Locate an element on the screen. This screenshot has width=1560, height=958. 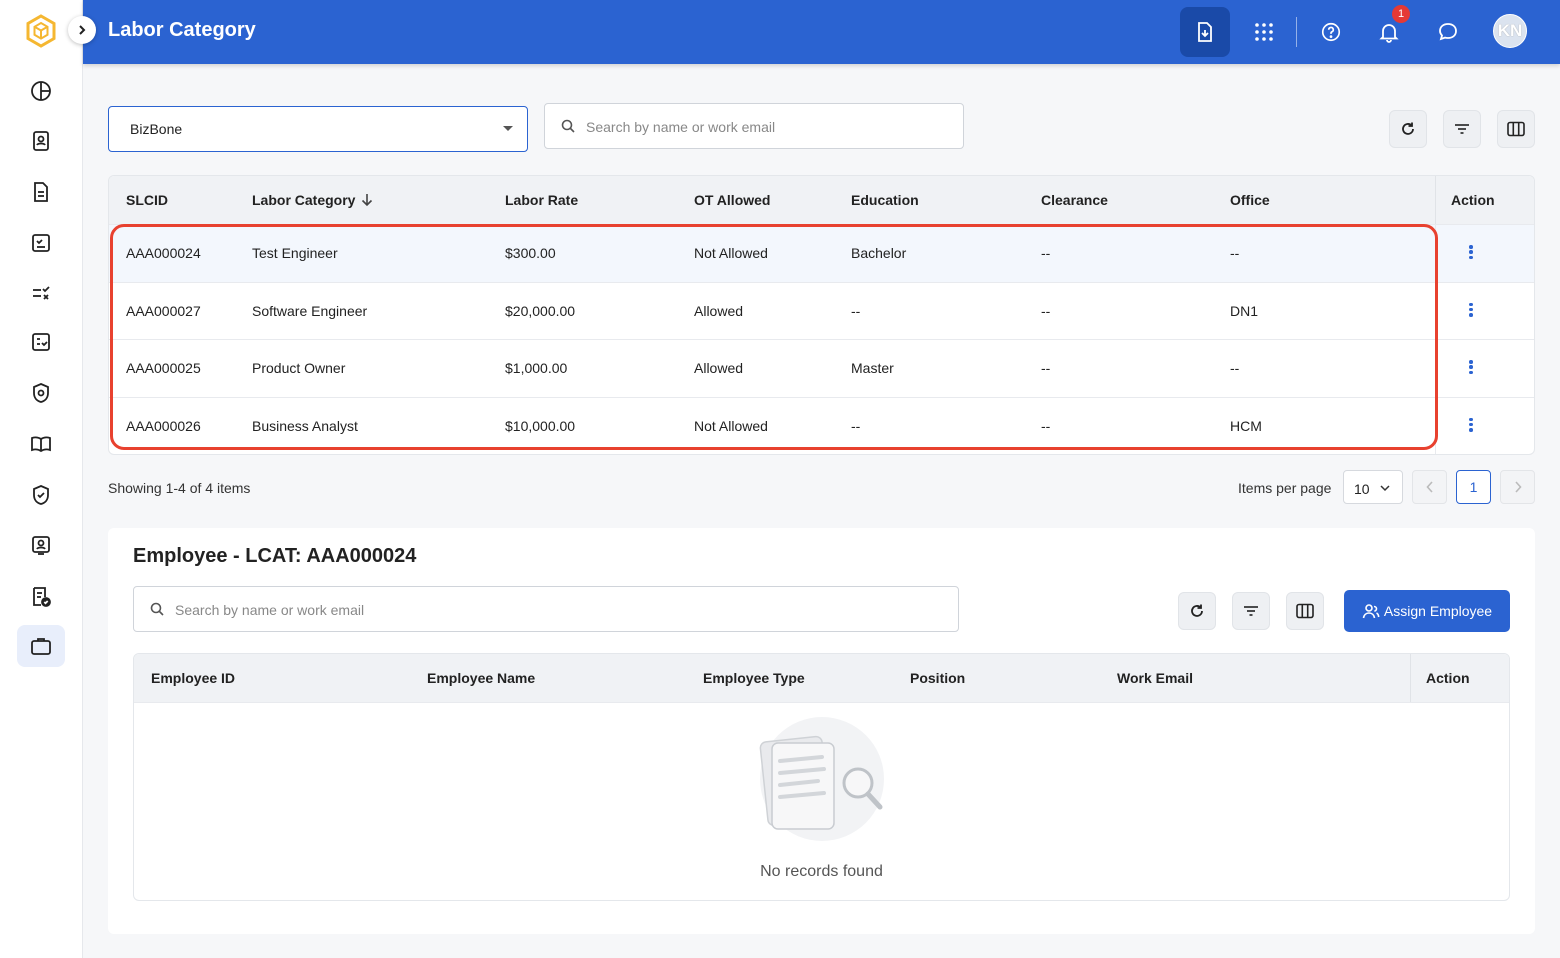
employee-columns-button is located at coordinates (1305, 611).